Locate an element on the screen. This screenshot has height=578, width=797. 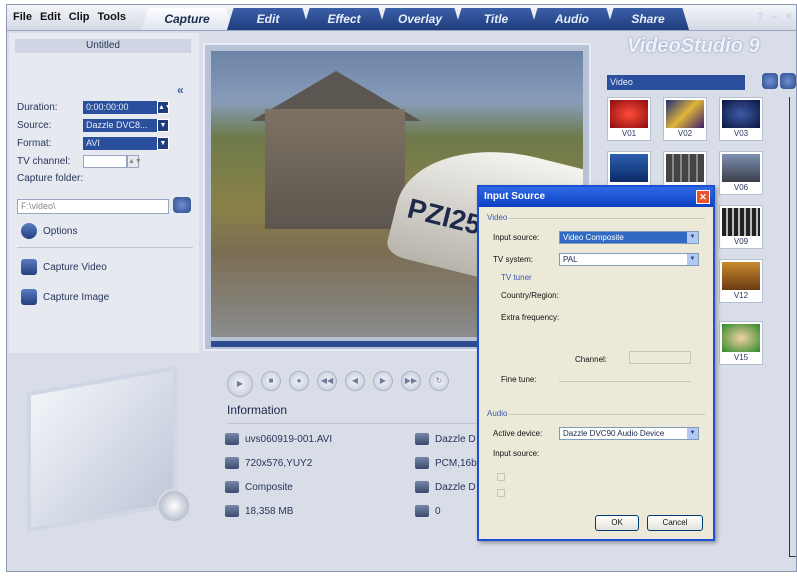
duration-field: 0:00:00:00 is located at coordinates (120, 107).